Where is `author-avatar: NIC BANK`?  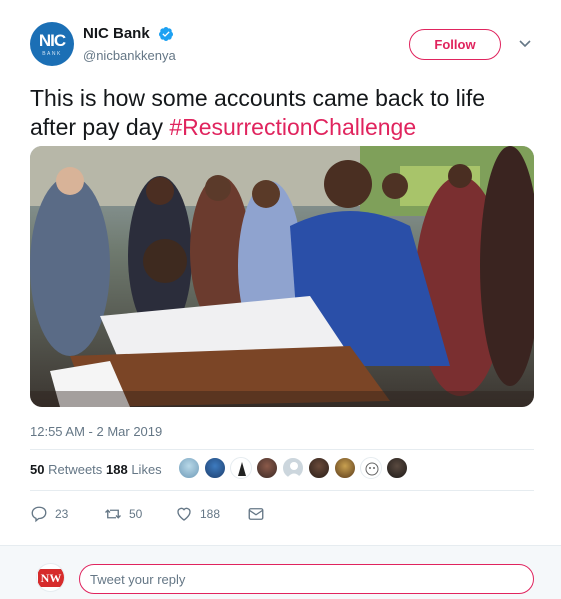 author-avatar: NIC BANK is located at coordinates (52, 44).